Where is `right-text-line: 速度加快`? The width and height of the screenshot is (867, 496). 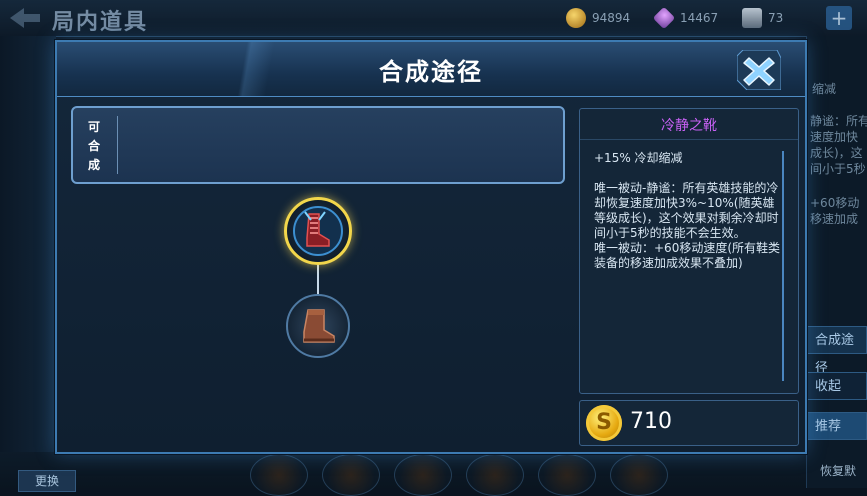
right-text-line: 速度加快 is located at coordinates (834, 137).